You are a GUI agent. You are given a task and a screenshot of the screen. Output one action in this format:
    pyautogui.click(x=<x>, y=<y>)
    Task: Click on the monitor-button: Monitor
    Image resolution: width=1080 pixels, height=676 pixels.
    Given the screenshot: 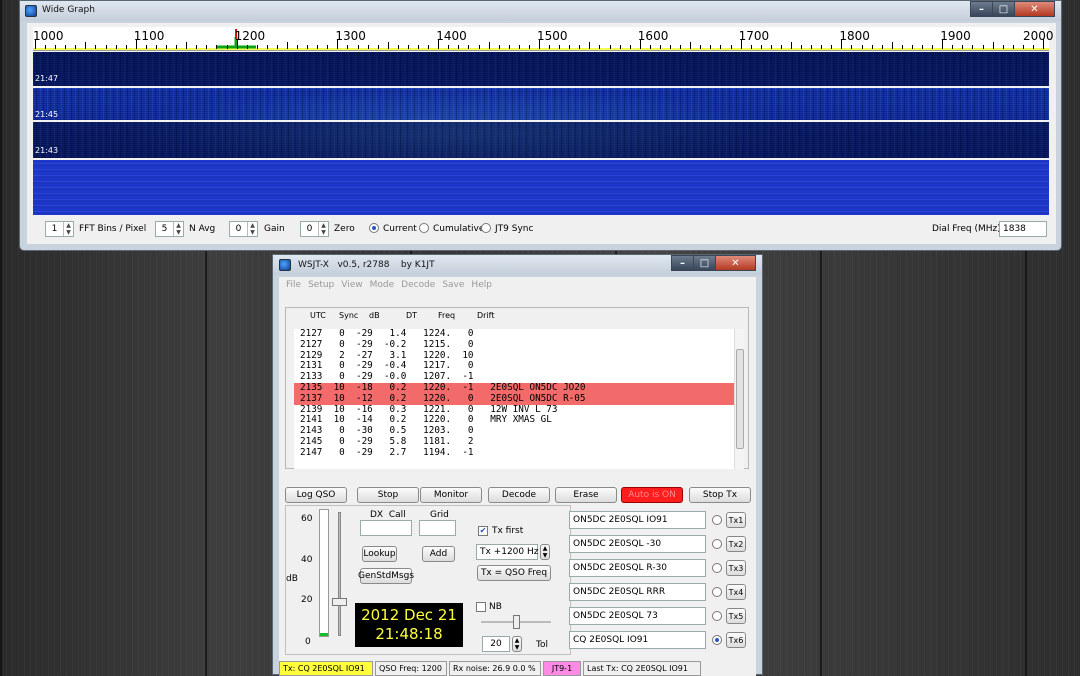 What is the action you would take?
    pyautogui.click(x=451, y=495)
    